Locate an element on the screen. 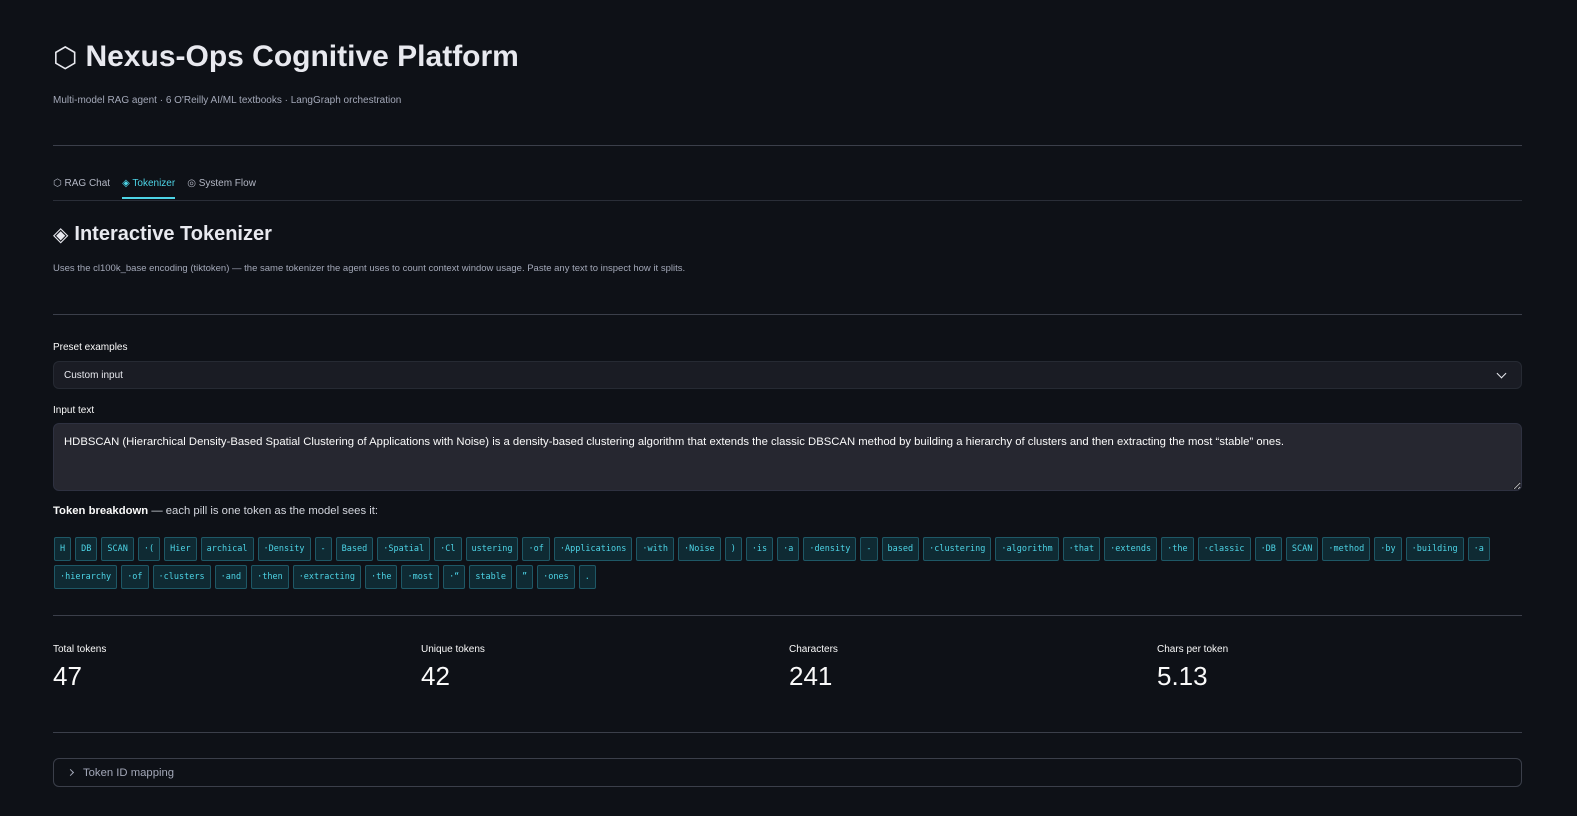 This screenshot has width=1577, height=816. token-pill: ·with is located at coordinates (655, 549).